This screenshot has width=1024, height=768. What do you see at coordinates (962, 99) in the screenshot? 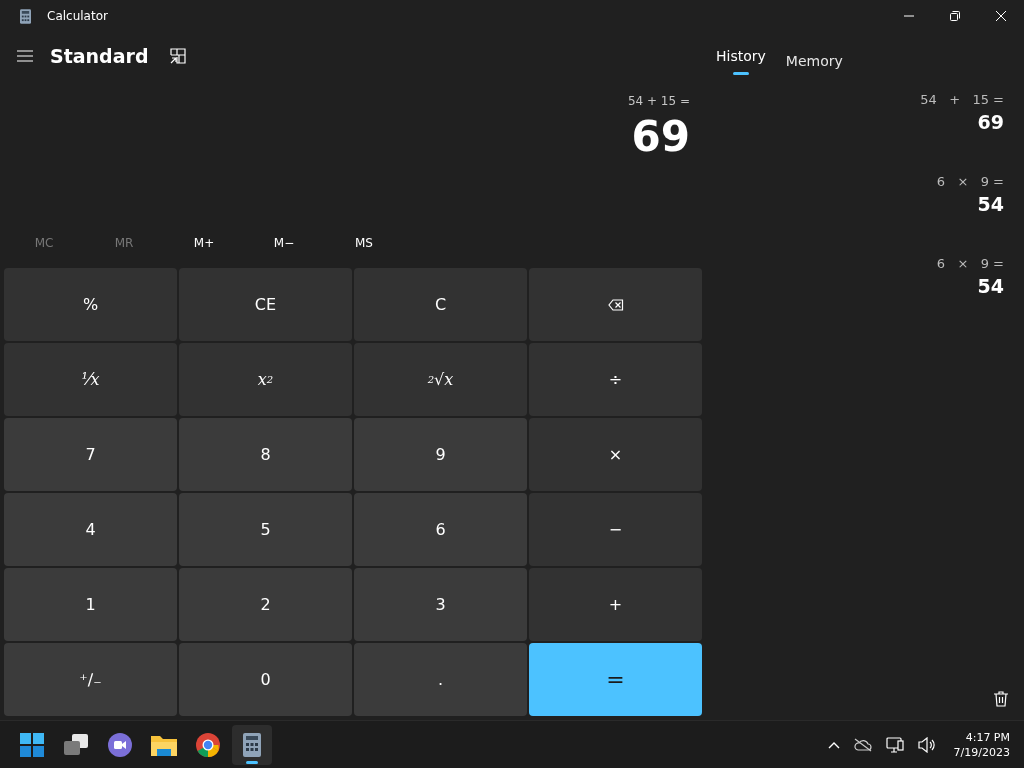
I see `history-expression: 54 + 15 =` at bounding box center [962, 99].